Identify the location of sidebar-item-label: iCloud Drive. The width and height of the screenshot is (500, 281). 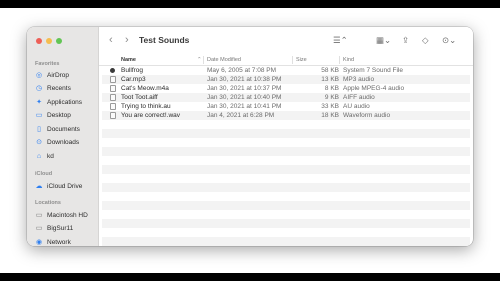
(65, 186).